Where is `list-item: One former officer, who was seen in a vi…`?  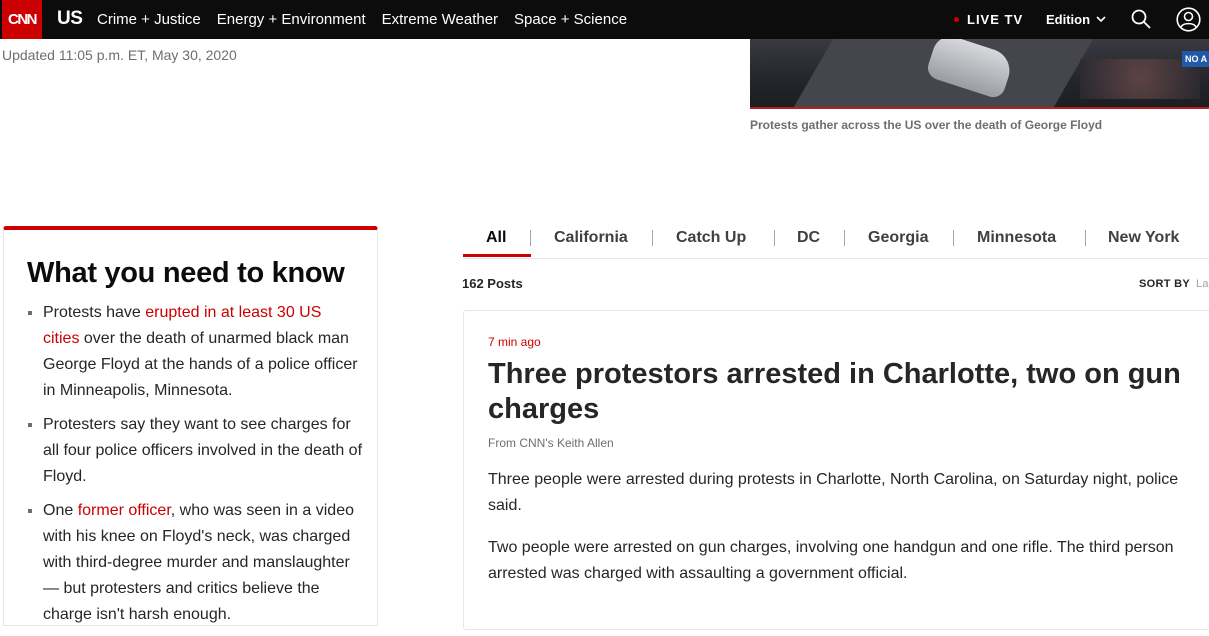
list-item: One former officer, who was seen in a vi… is located at coordinates (194, 563).